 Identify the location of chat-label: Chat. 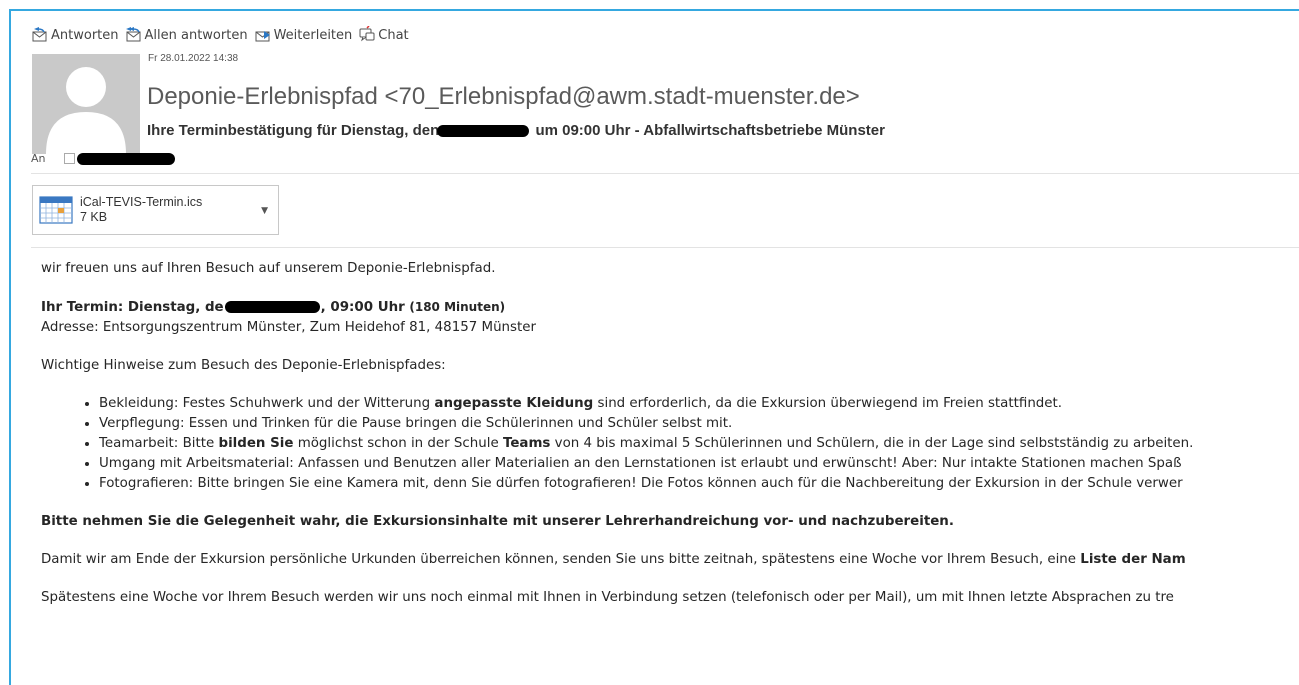
(393, 35).